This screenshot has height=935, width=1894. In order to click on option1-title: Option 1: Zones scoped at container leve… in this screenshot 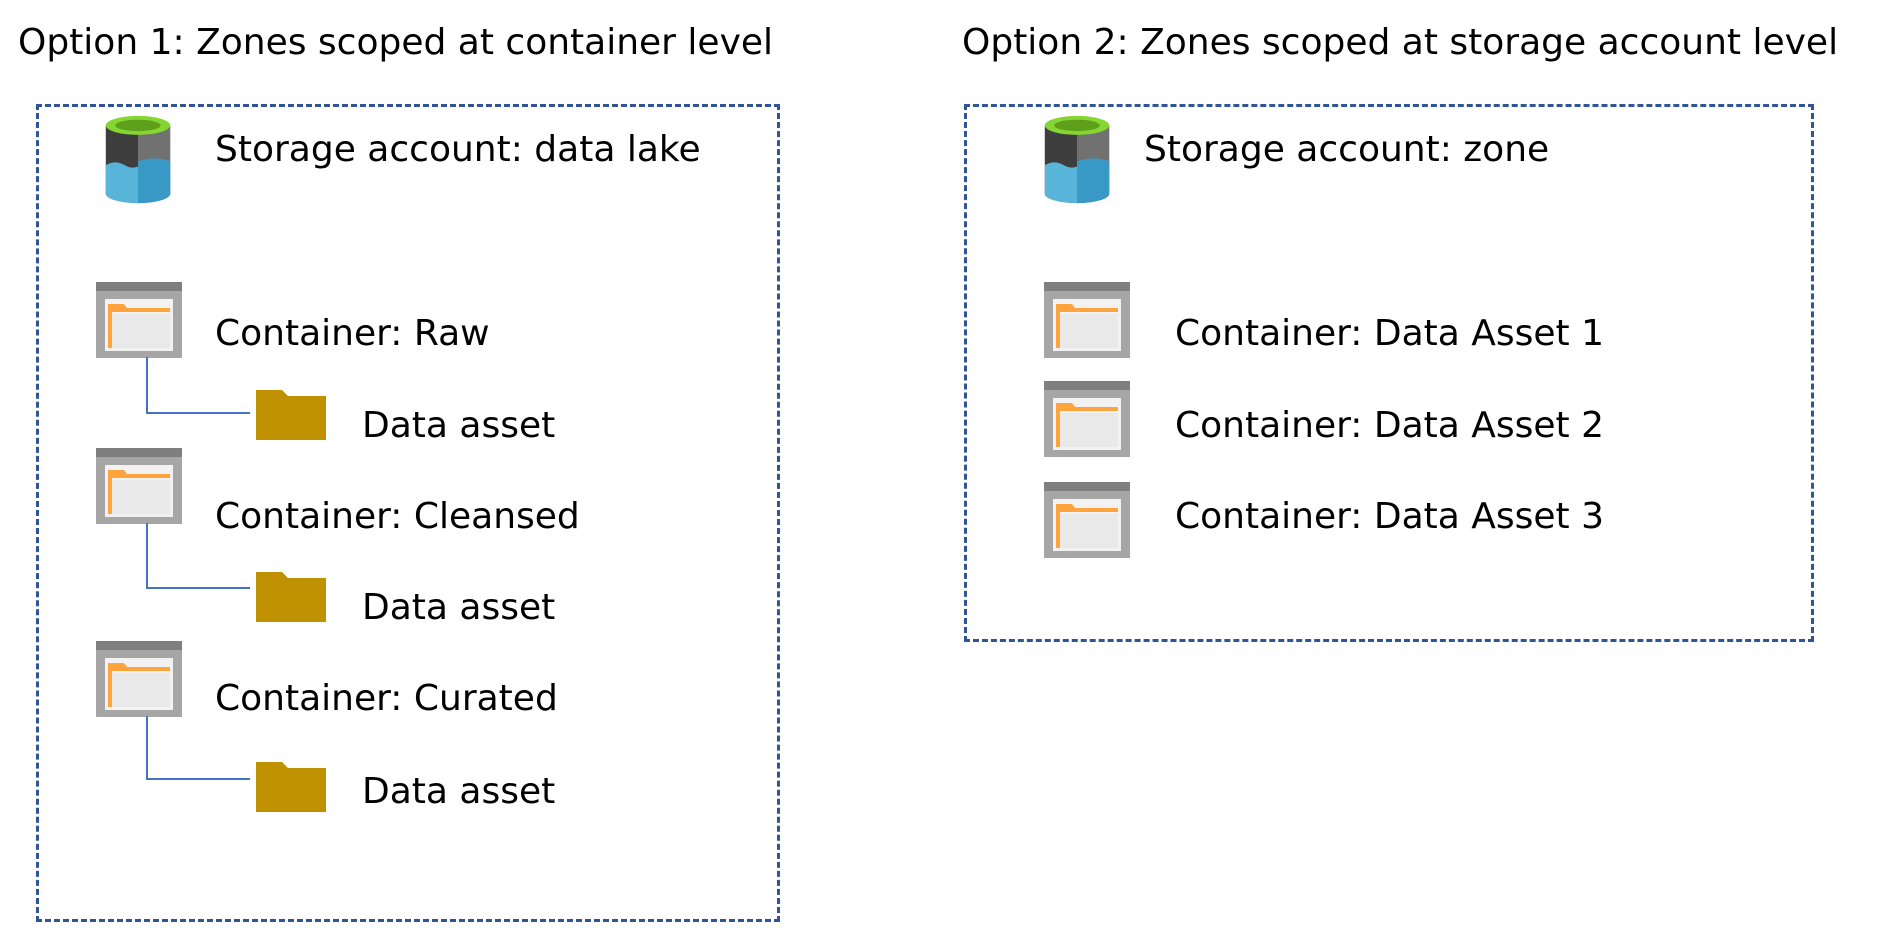, I will do `click(396, 42)`.